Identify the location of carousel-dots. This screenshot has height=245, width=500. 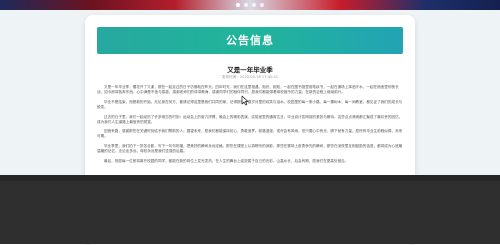
(250, 5).